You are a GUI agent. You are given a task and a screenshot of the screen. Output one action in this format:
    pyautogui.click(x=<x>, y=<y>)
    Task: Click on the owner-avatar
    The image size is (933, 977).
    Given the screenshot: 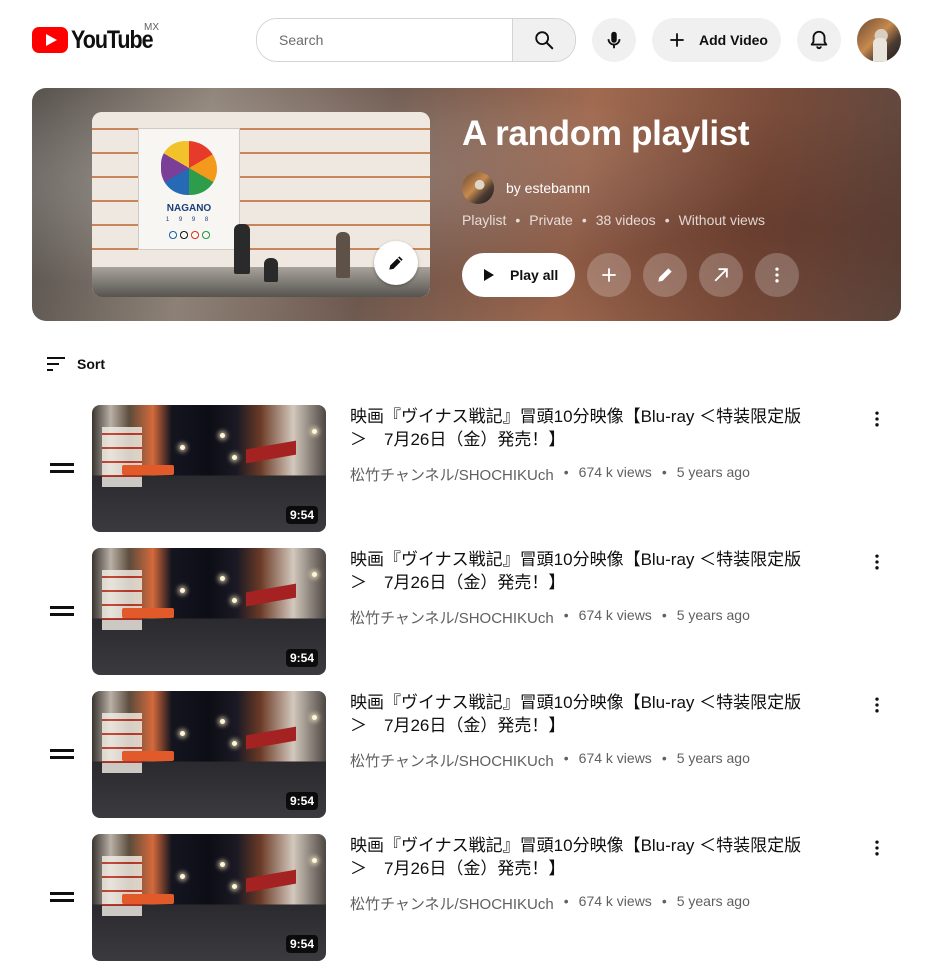 What is the action you would take?
    pyautogui.click(x=478, y=188)
    